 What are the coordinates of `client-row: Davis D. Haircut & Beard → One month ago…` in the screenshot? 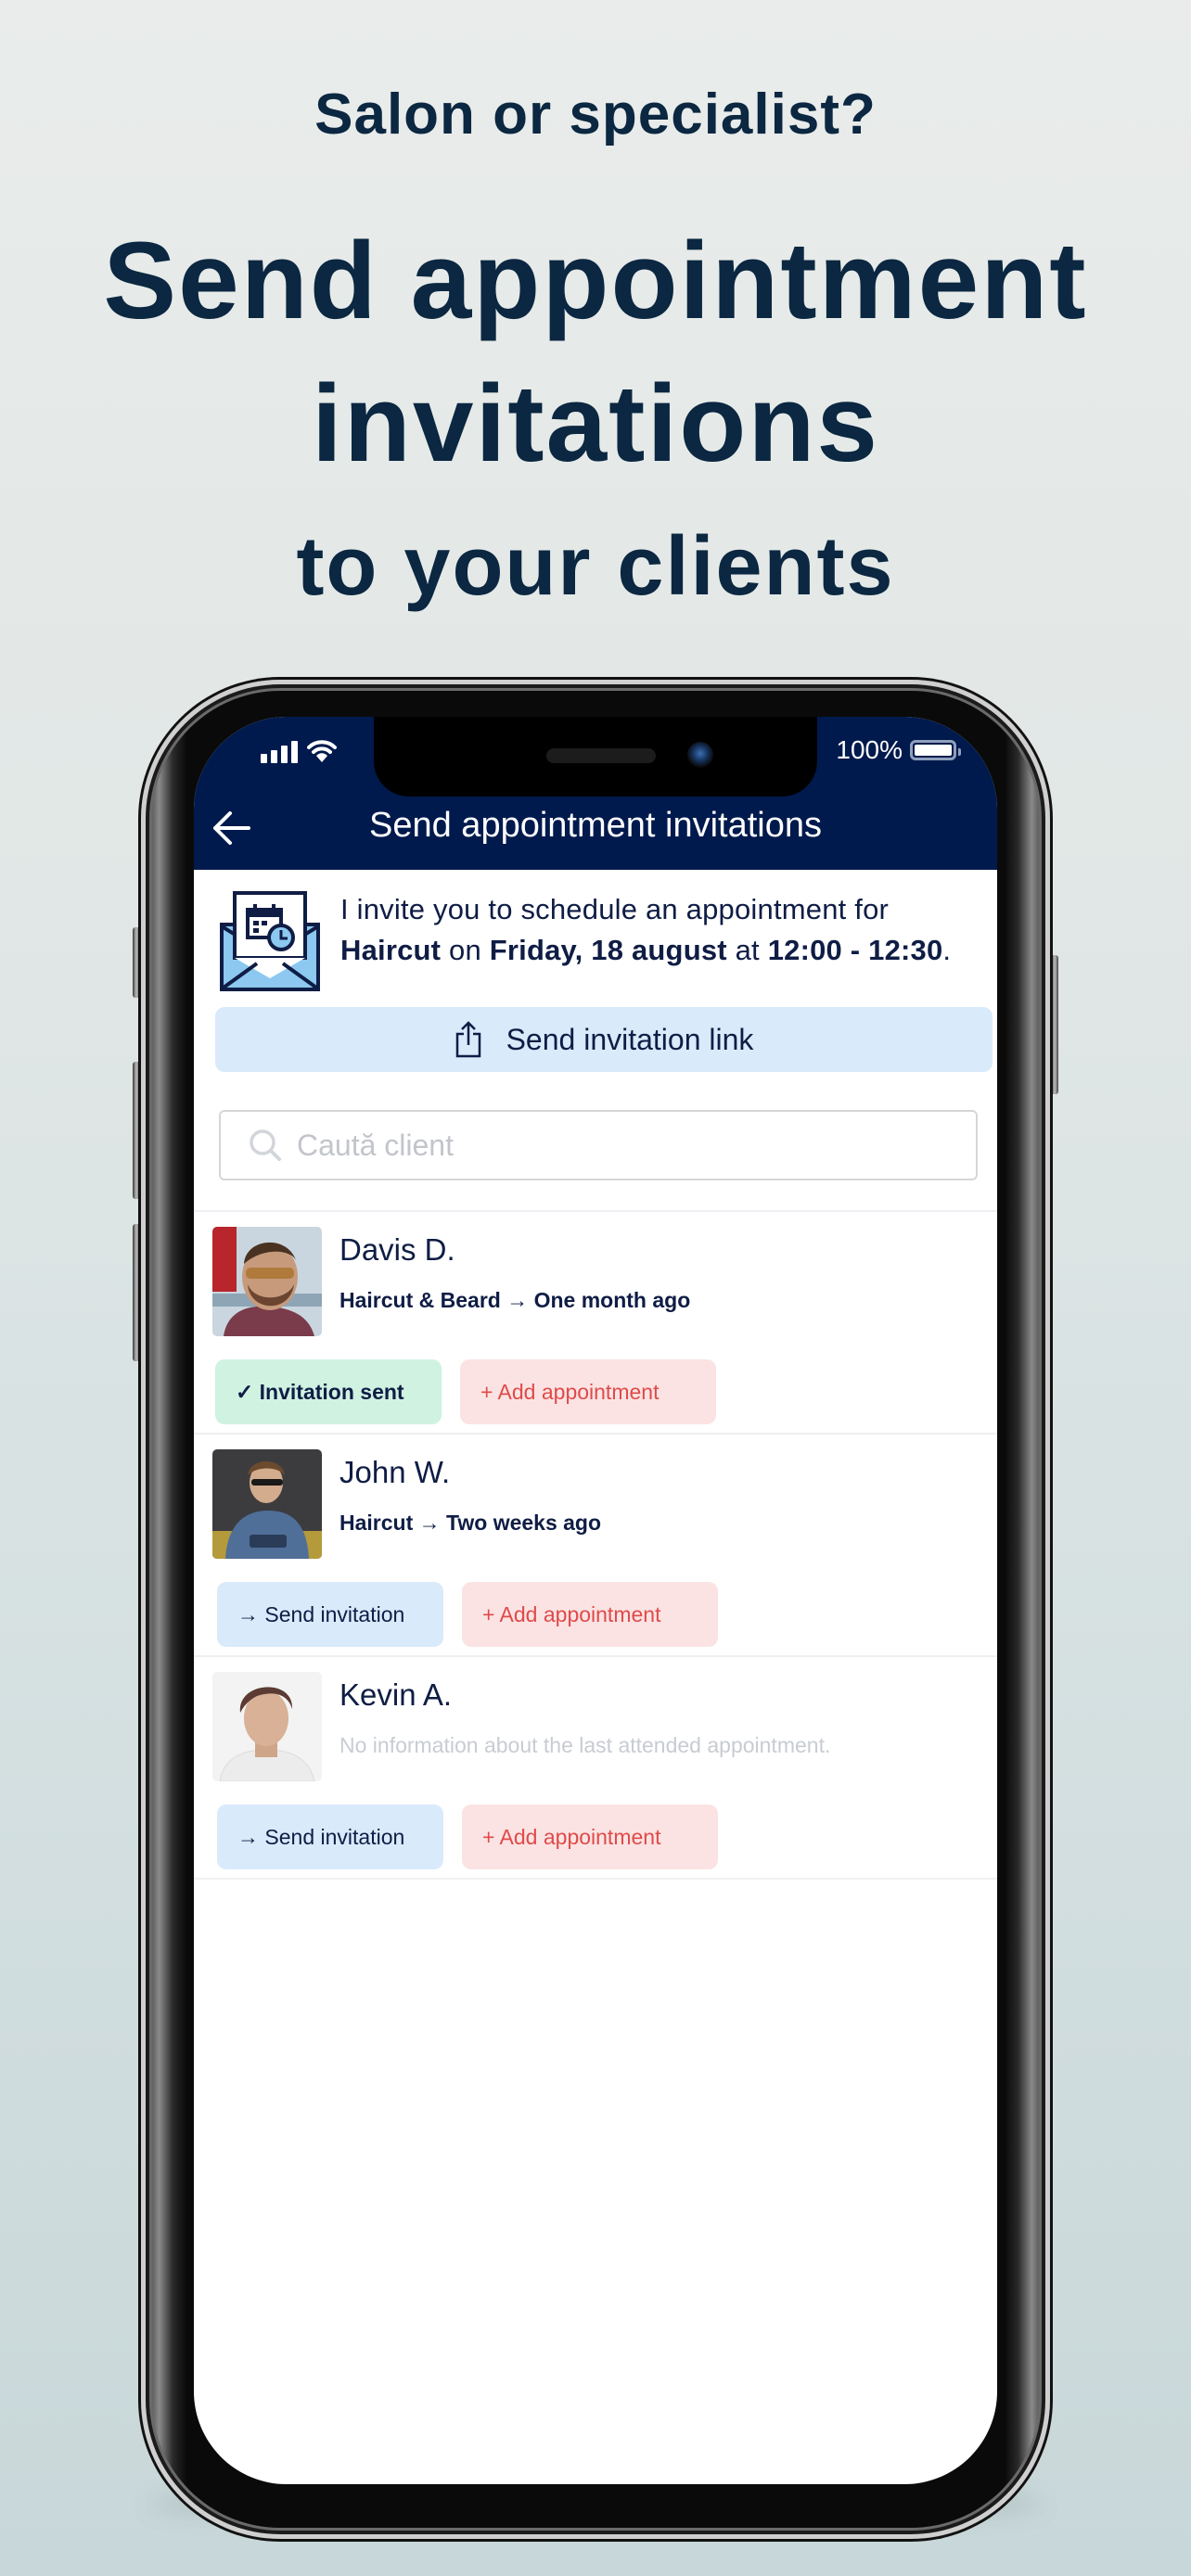 It's located at (595, 1323).